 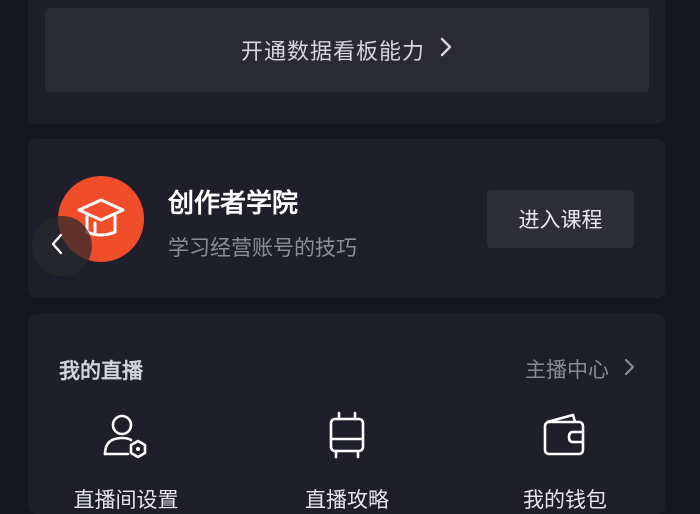 What do you see at coordinates (567, 370) in the screenshot?
I see `streamer-center-label: 主播中心` at bounding box center [567, 370].